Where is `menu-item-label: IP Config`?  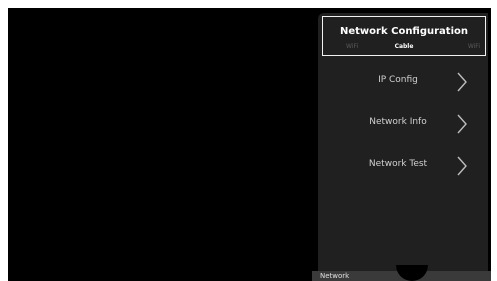 menu-item-label: IP Config is located at coordinates (398, 80).